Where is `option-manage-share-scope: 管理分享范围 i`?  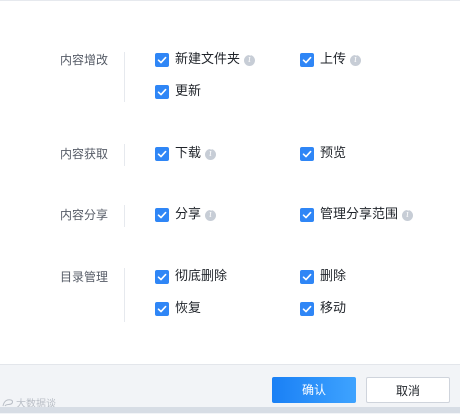 option-manage-share-scope: 管理分享范围 i is located at coordinates (357, 215).